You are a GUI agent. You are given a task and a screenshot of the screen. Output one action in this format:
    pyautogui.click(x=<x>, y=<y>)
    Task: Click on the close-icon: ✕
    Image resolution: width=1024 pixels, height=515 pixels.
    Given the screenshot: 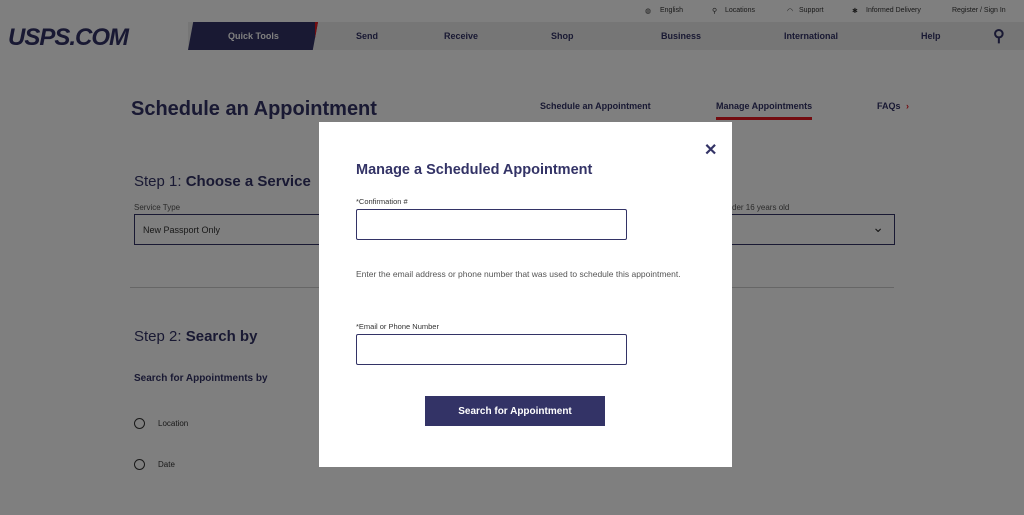 What is the action you would take?
    pyautogui.click(x=710, y=150)
    